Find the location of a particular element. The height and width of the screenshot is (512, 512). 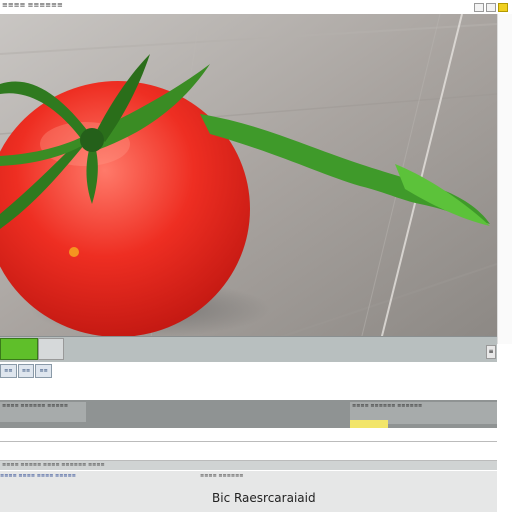

toolbar-button-2: ≡≡ is located at coordinates (26, 371).